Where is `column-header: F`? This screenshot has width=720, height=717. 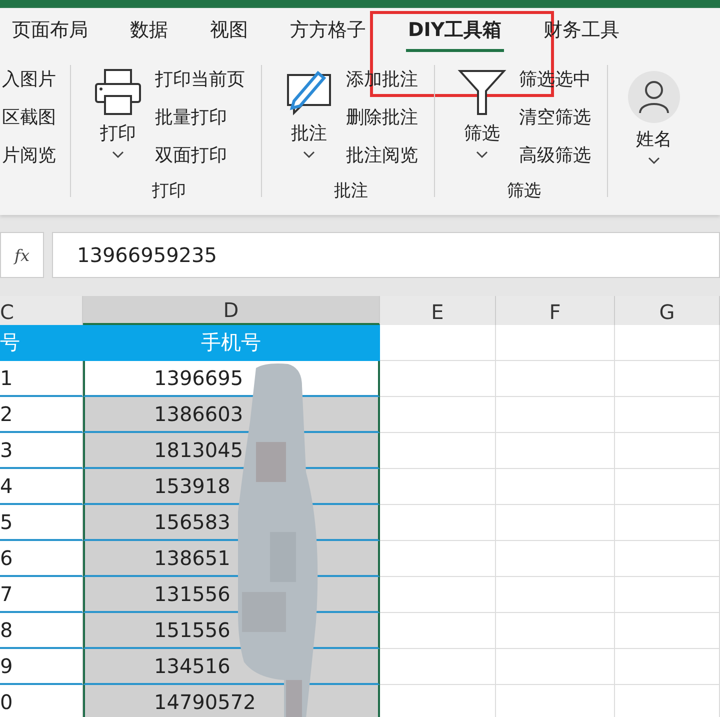
column-header: F is located at coordinates (555, 310).